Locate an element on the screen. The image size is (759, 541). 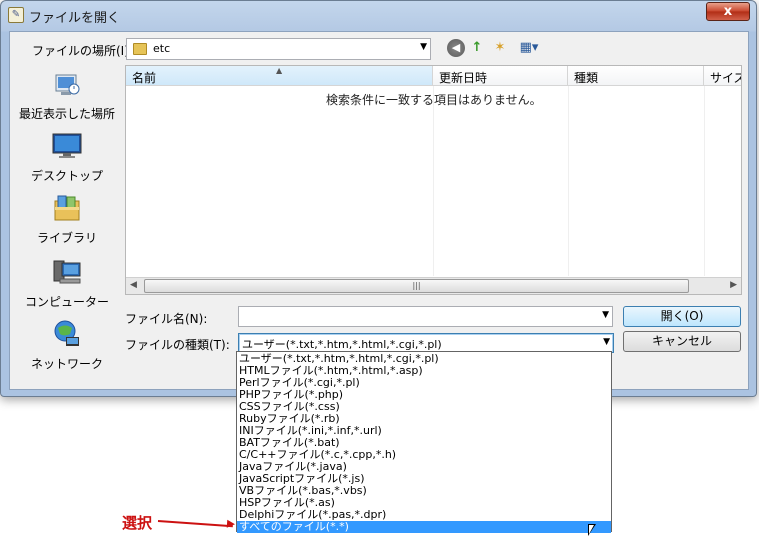
computer-icon is located at coordinates (67, 272).